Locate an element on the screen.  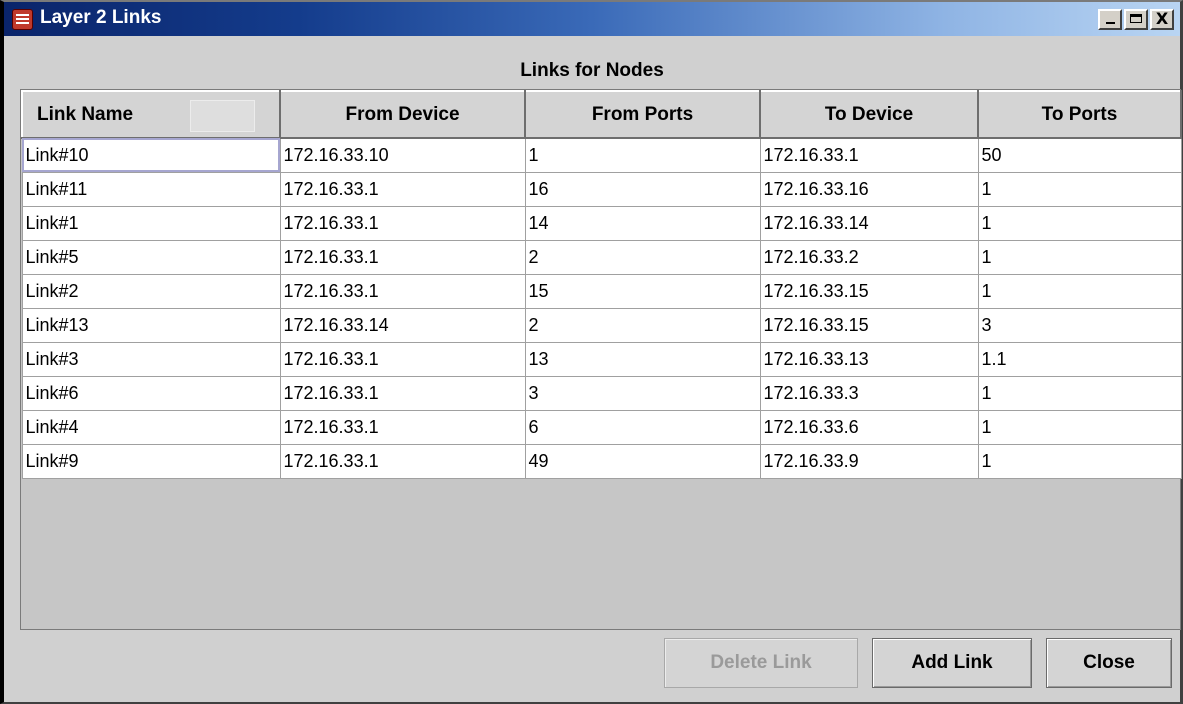
column-header-label: Link Name is located at coordinates (85, 114).